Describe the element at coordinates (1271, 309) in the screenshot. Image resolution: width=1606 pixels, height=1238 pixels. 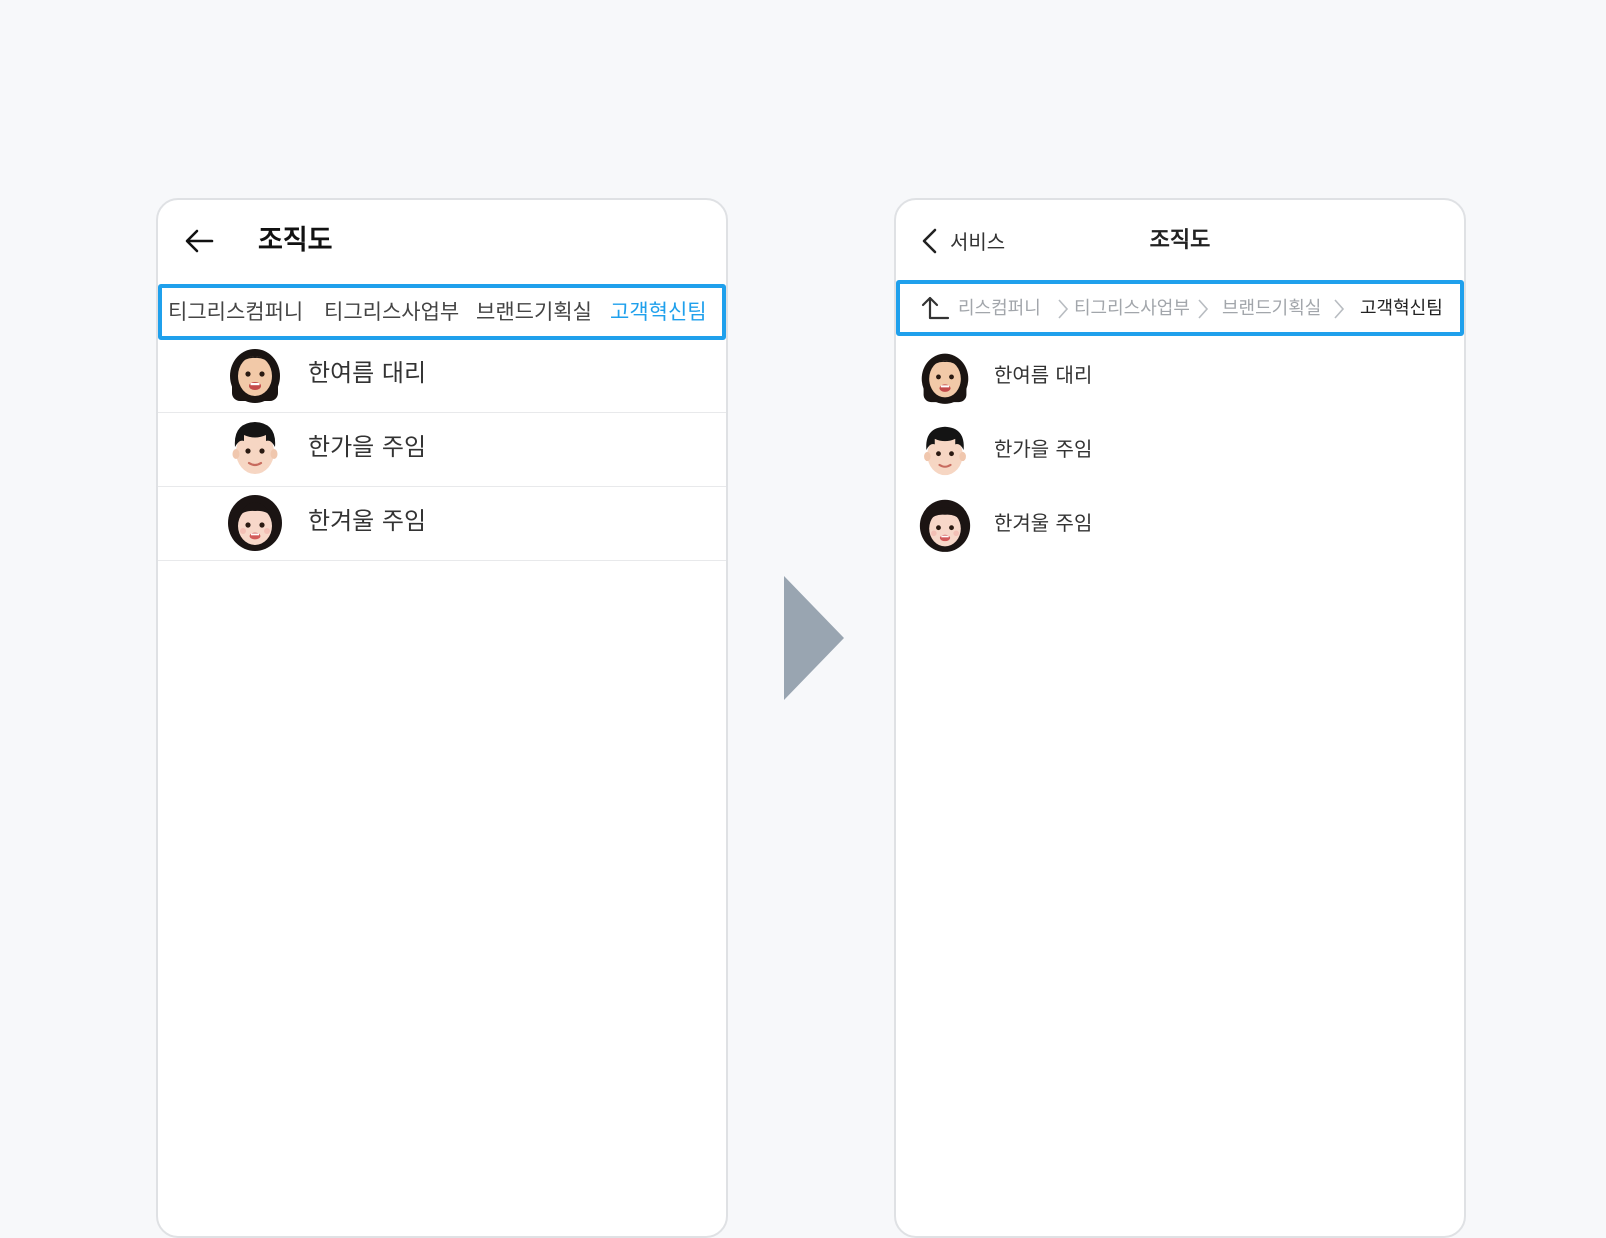
I see `breadcrumb-item: 브랜드기획실` at that location.